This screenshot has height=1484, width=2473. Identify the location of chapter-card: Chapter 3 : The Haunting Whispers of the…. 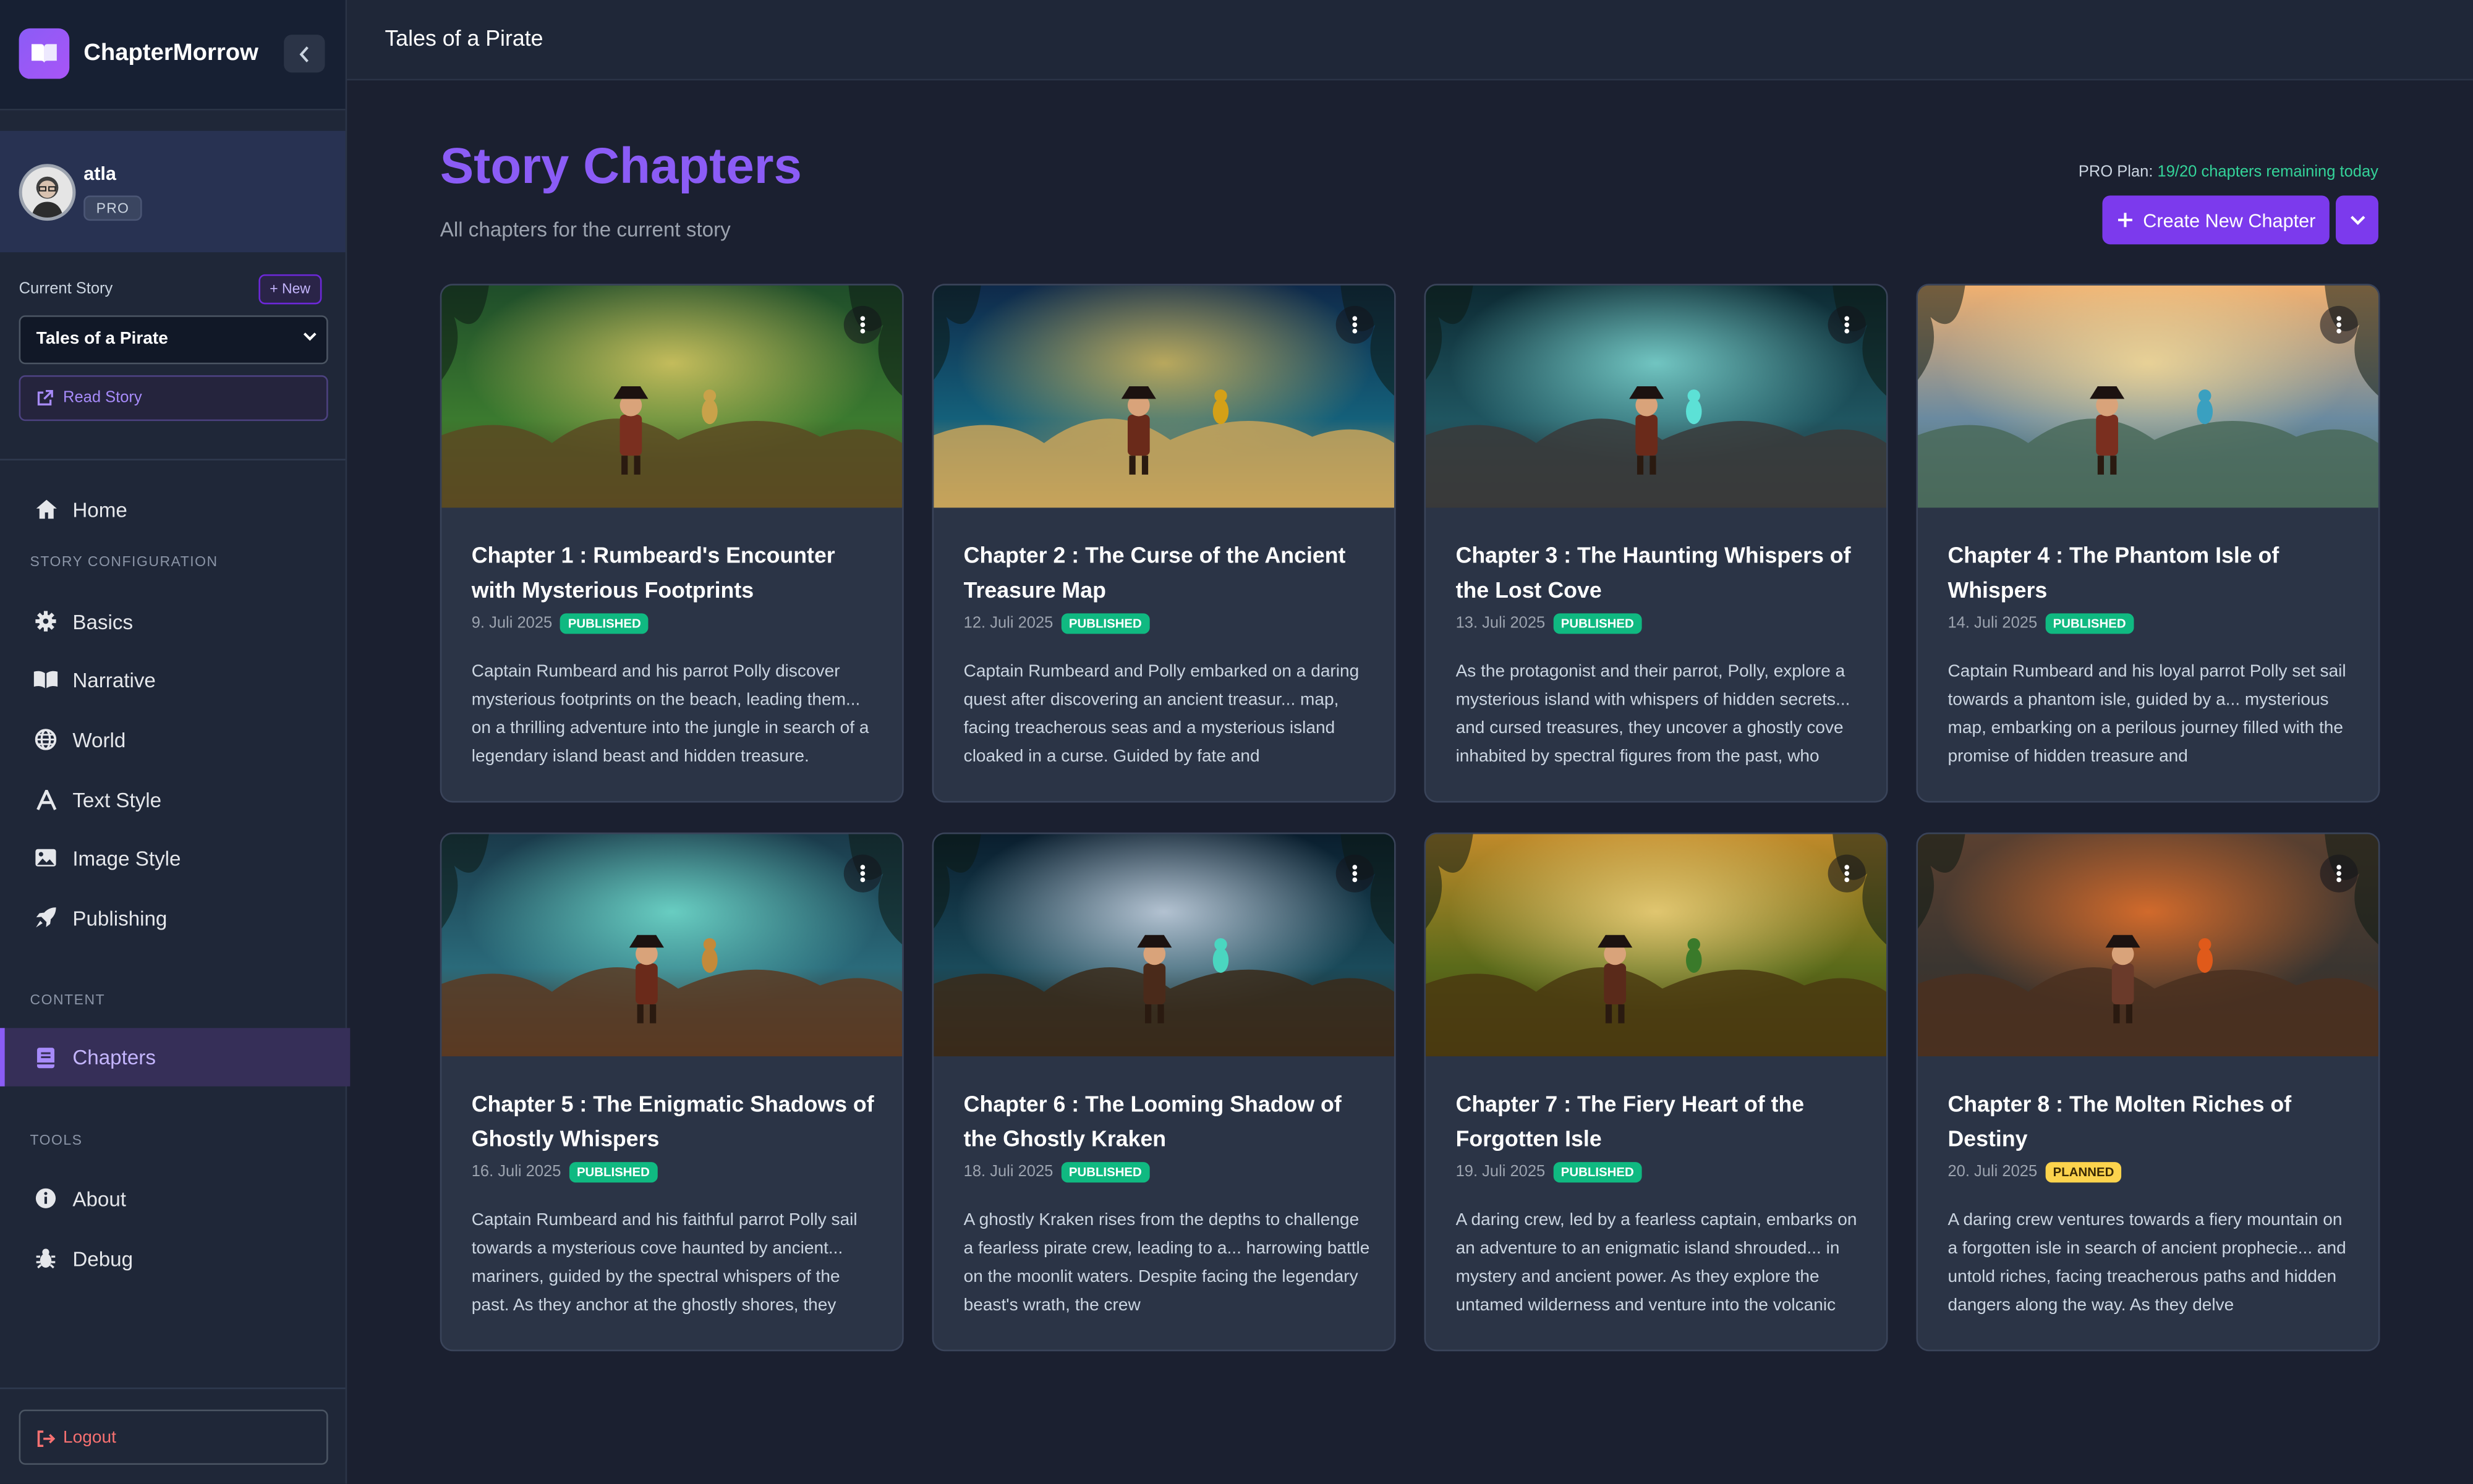
(1656, 543).